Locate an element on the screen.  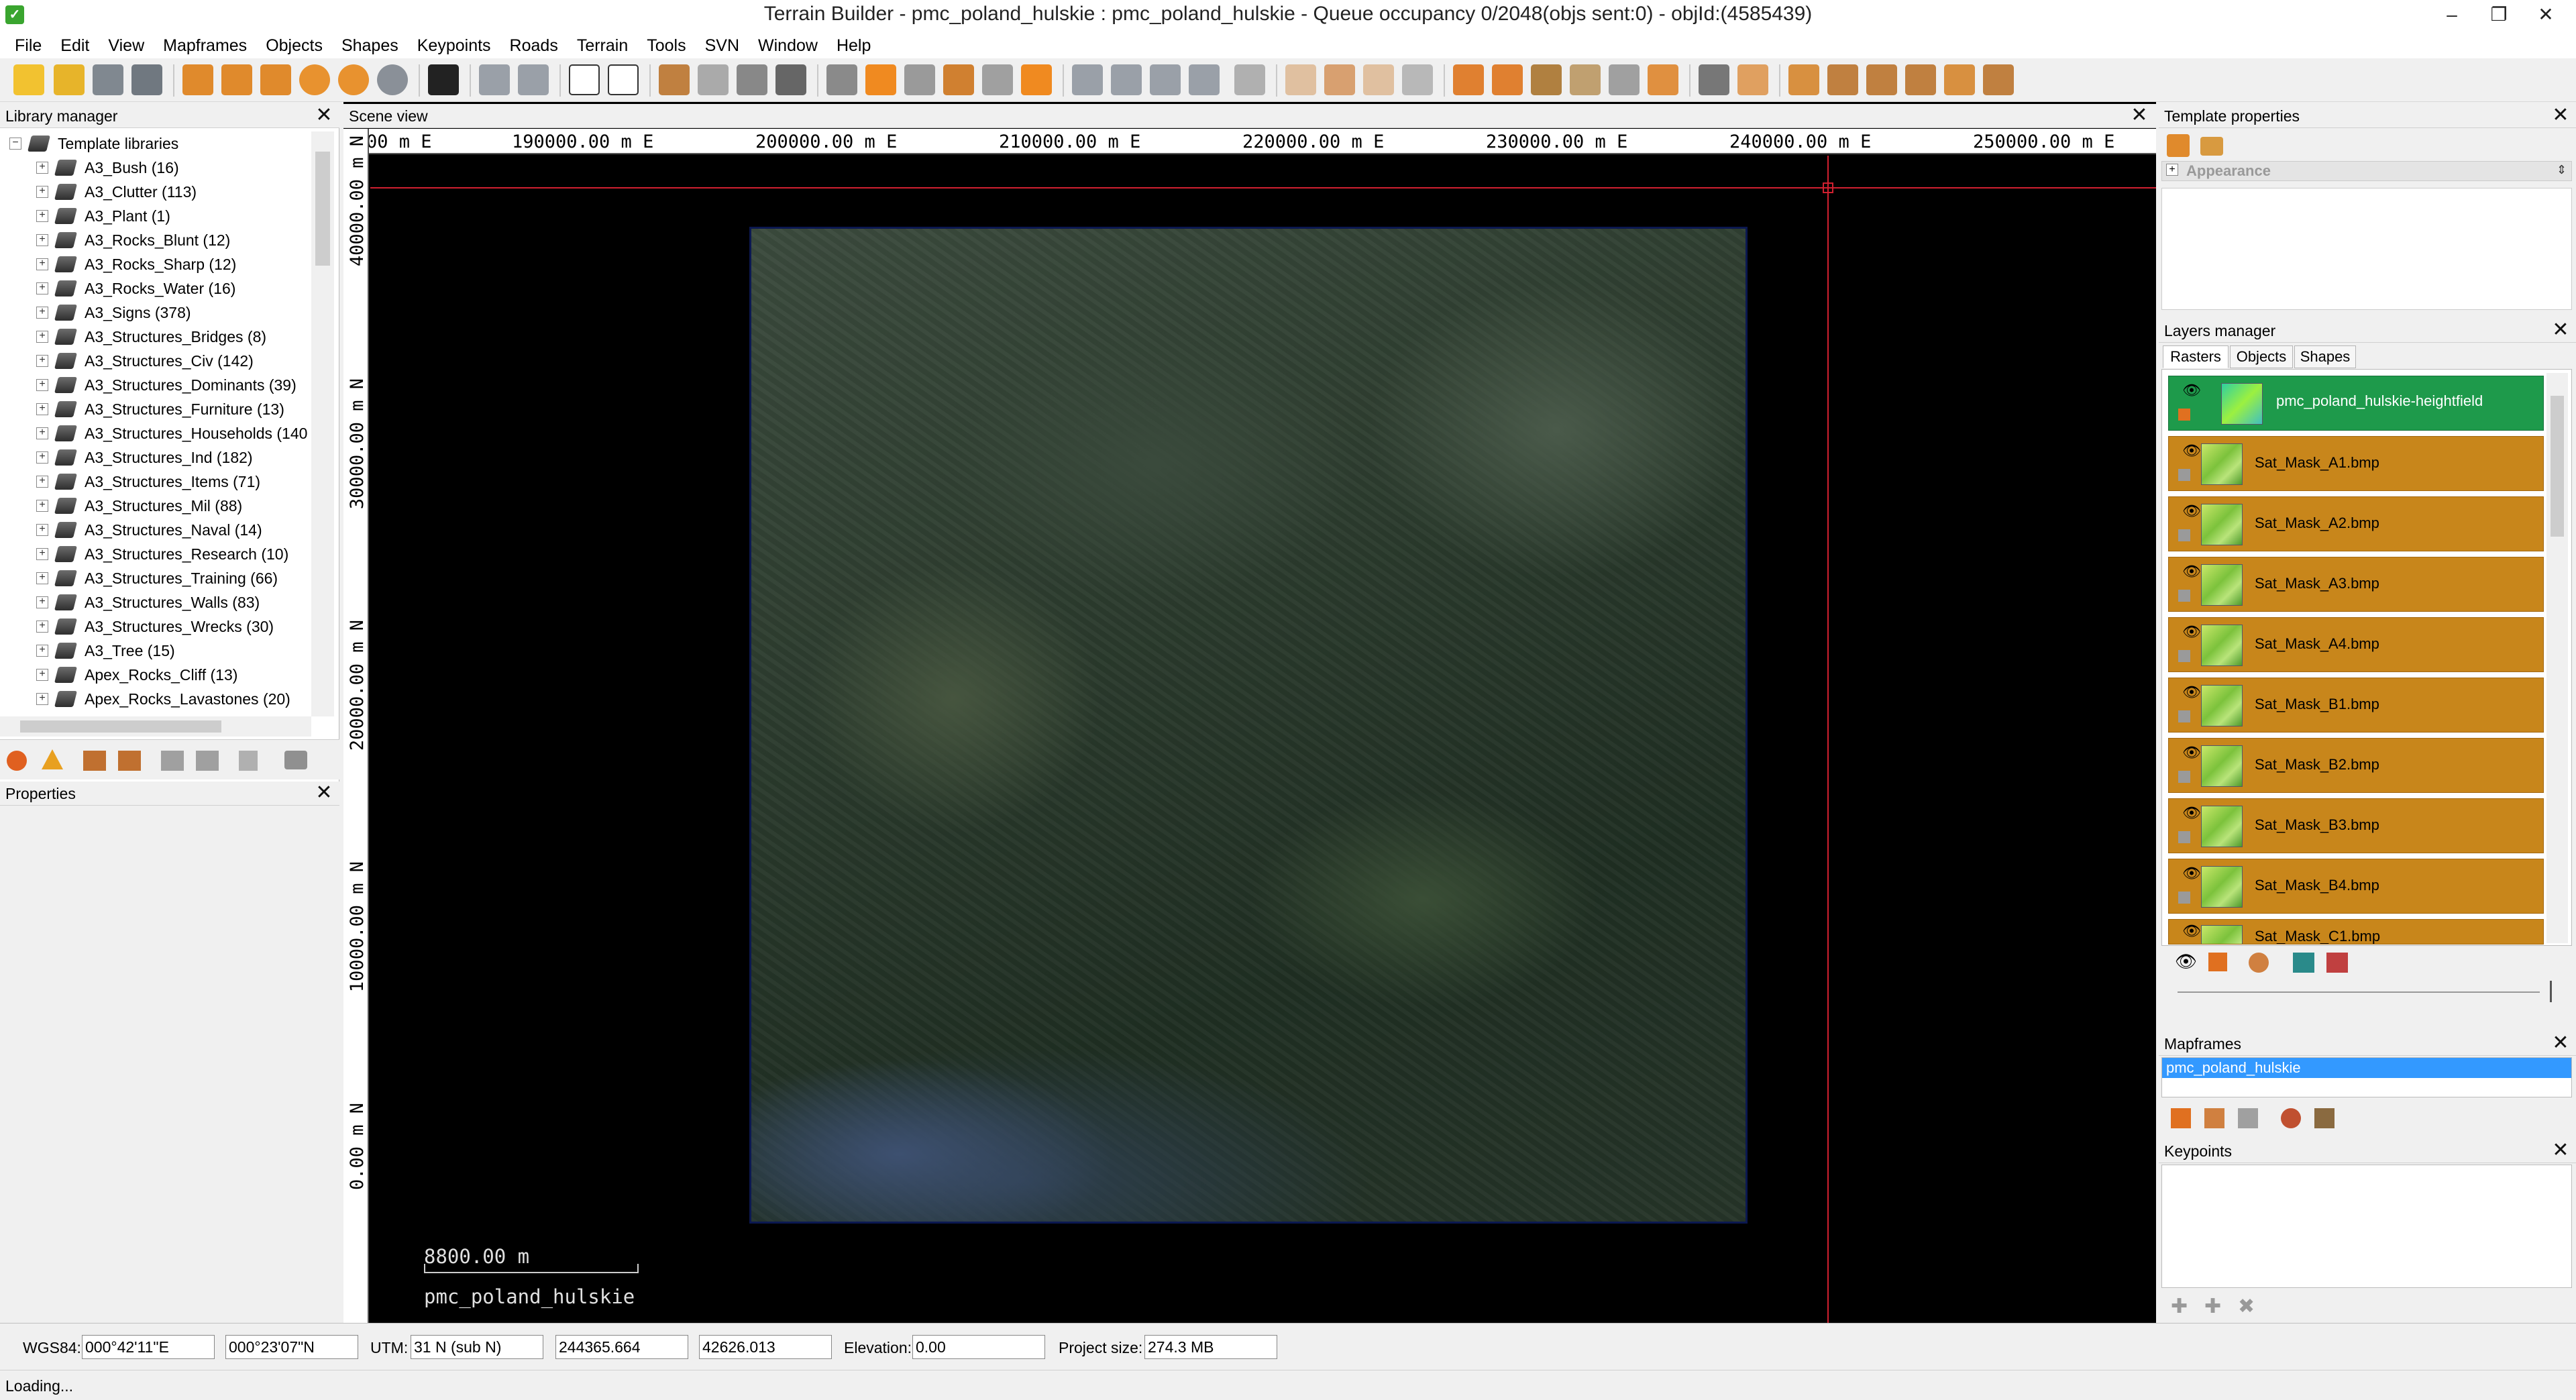
tree-item: + A3_Structures_Walls (83) is located at coordinates (177, 602).